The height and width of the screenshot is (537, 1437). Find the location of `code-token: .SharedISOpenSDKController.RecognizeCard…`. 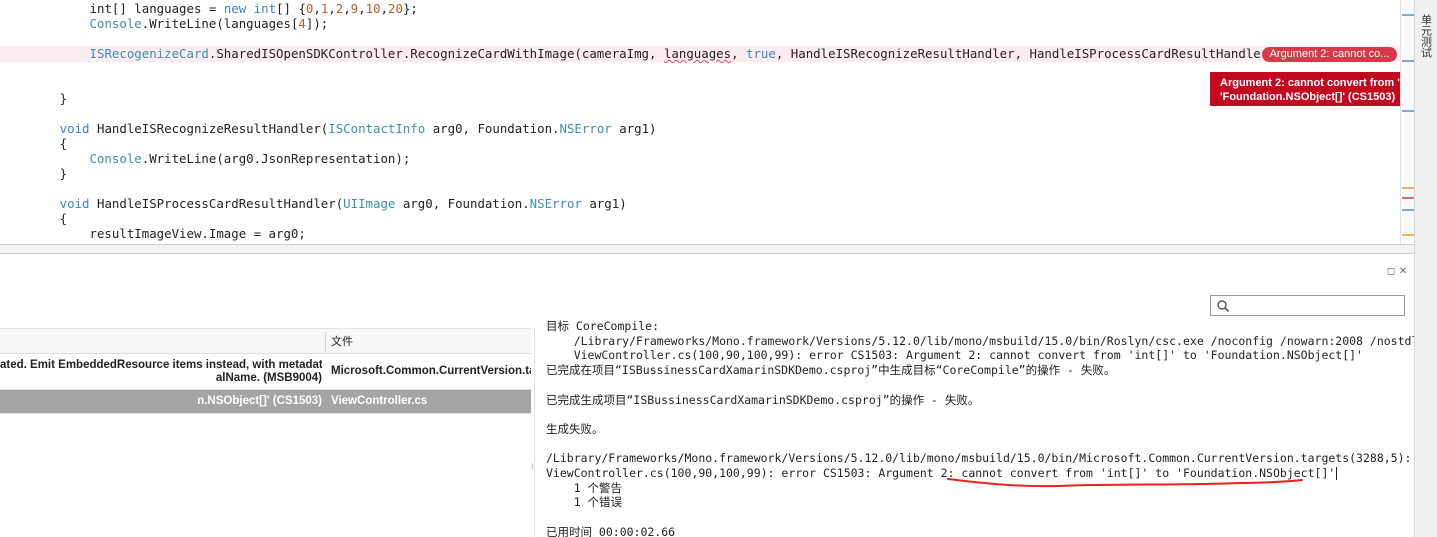

code-token: .SharedISOpenSDKController.RecognizeCard… is located at coordinates (436, 53).